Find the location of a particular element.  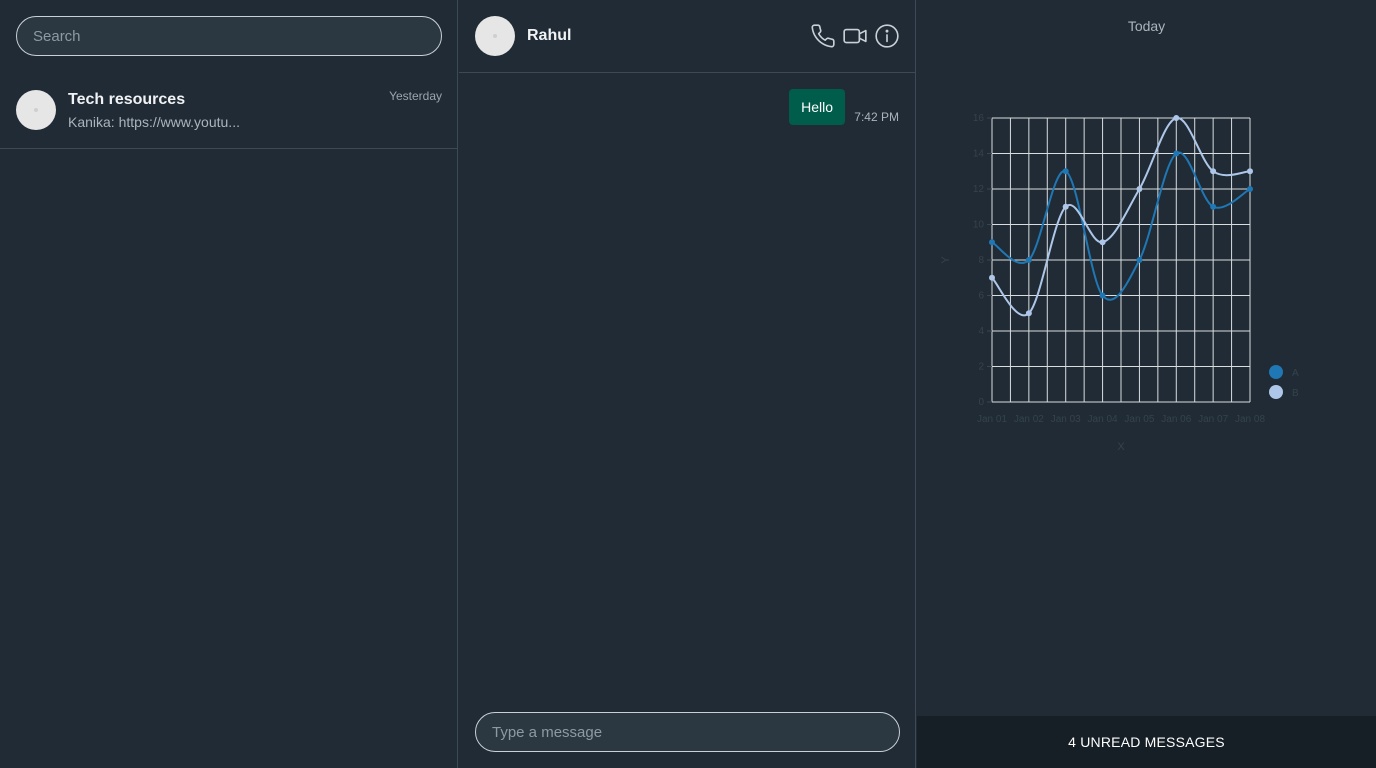

conversation-header: Rahul is located at coordinates (687, 36).